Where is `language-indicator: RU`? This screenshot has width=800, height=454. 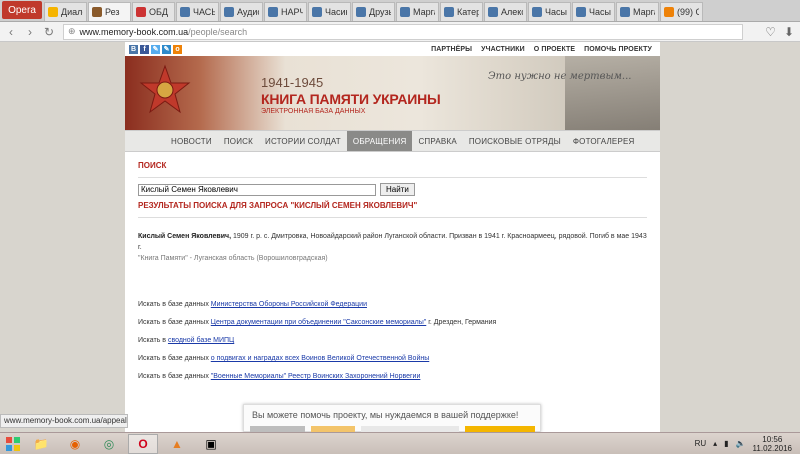
language-indicator: RU is located at coordinates (701, 443).